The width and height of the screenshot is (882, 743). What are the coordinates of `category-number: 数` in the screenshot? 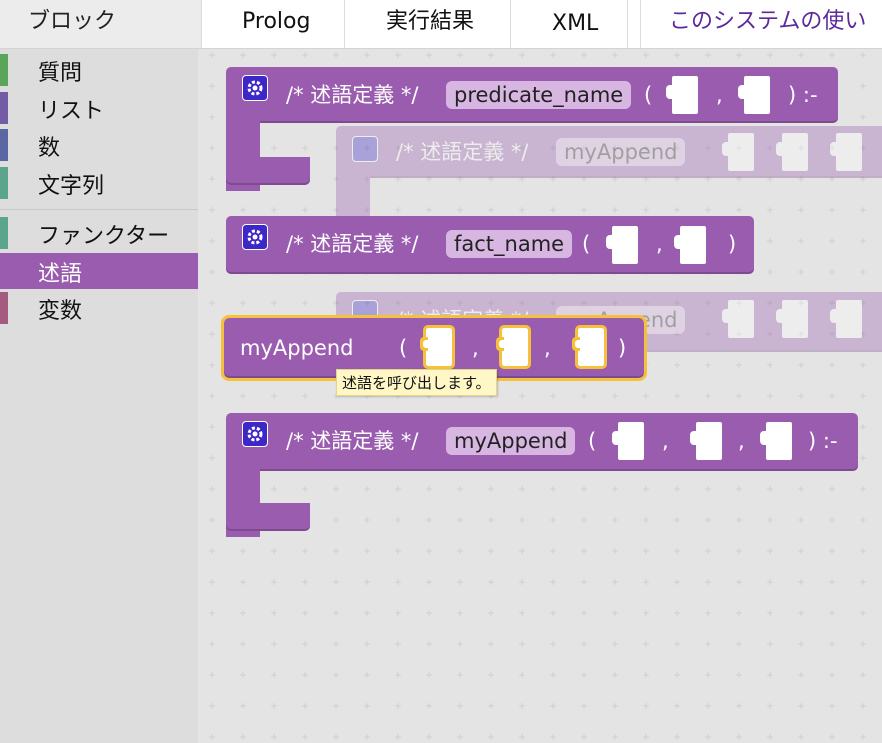 It's located at (99, 145).